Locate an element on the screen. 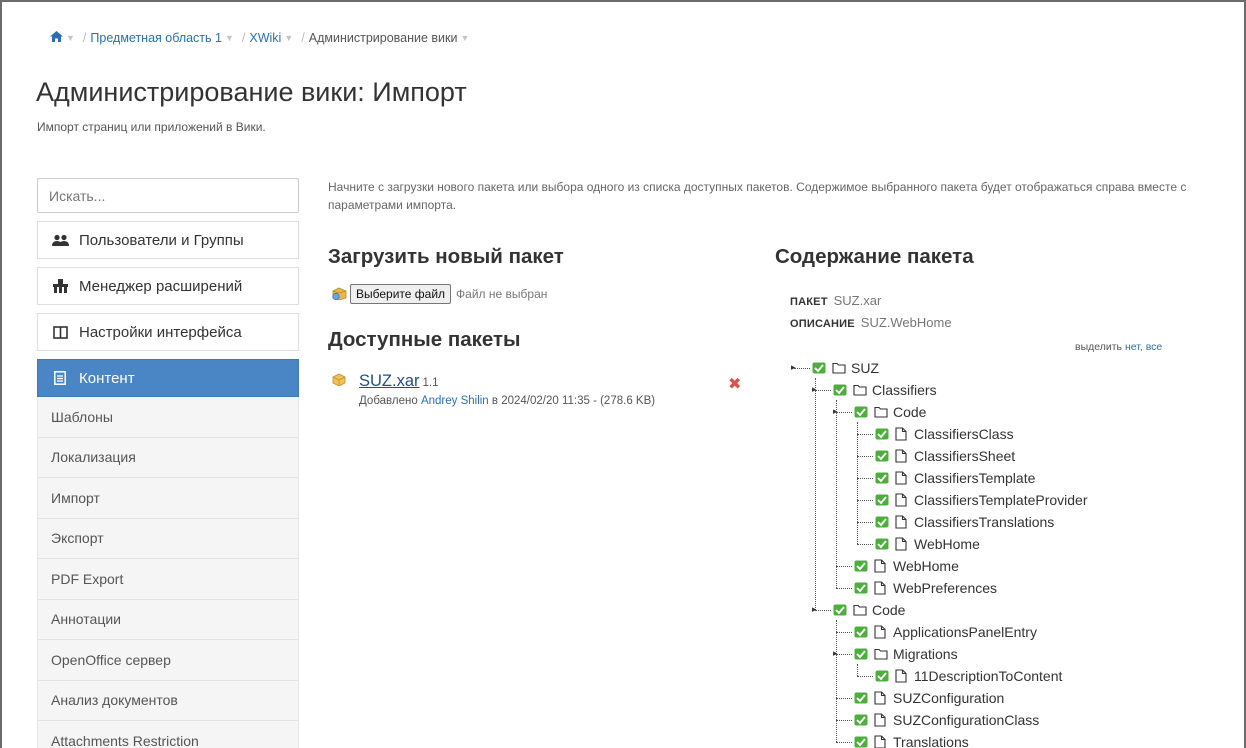 The height and width of the screenshot is (748, 1246). select-links: выделить нет, все is located at coordinates (1118, 347).